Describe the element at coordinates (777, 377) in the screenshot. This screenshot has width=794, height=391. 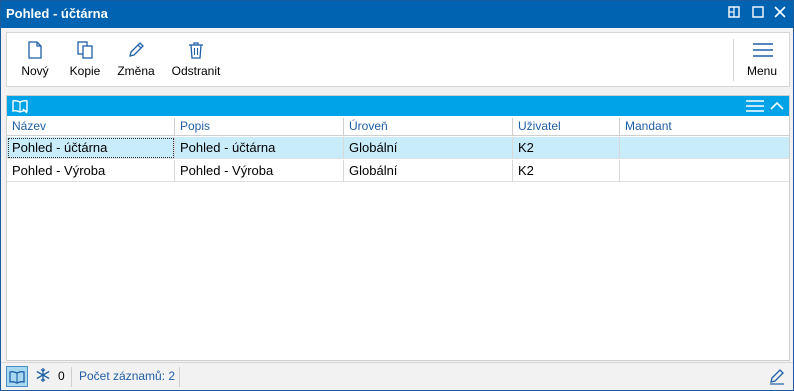
I see `edit-pen-icon` at that location.